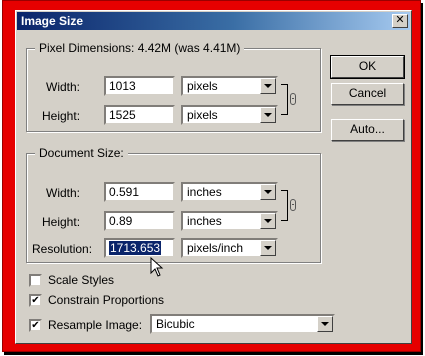 This screenshot has width=425, height=356. I want to click on document-height-label: Height:, so click(61, 222).